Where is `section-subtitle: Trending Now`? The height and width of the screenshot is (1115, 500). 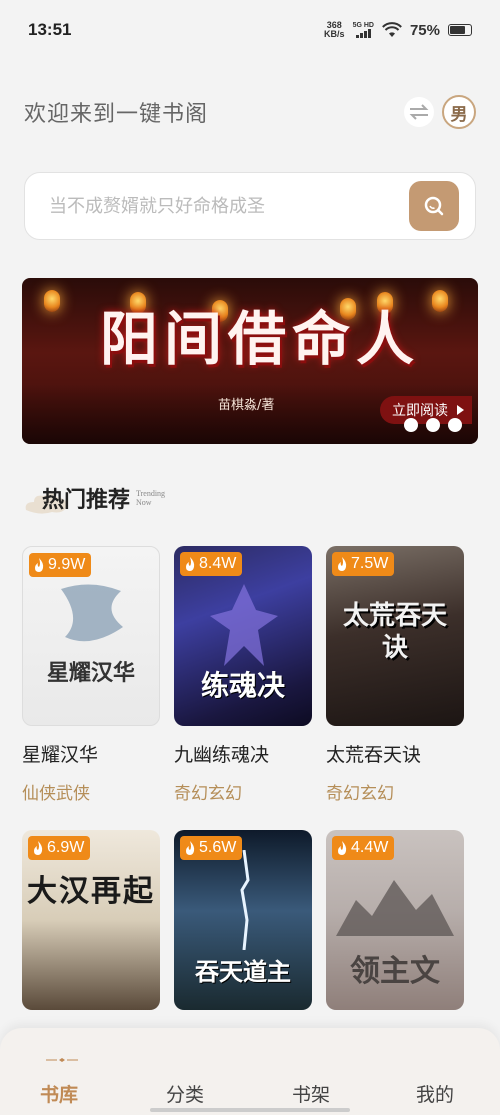
section-subtitle: Trending Now is located at coordinates (151, 498).